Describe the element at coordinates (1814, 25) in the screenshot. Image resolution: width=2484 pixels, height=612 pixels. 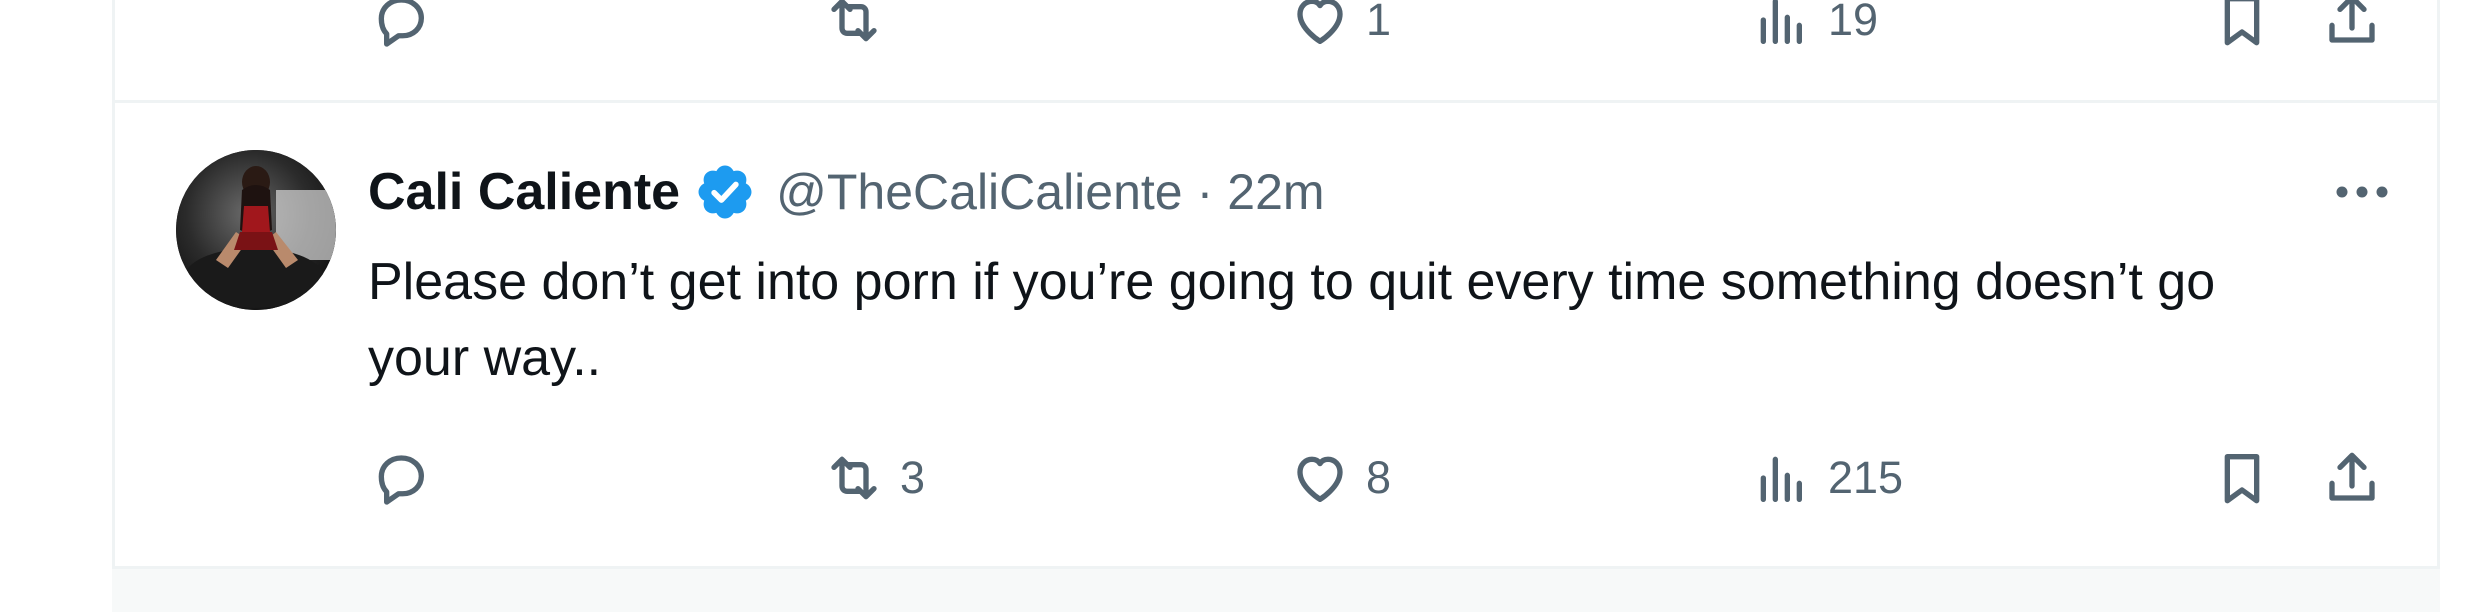
I see `previous-views-button: 19` at that location.